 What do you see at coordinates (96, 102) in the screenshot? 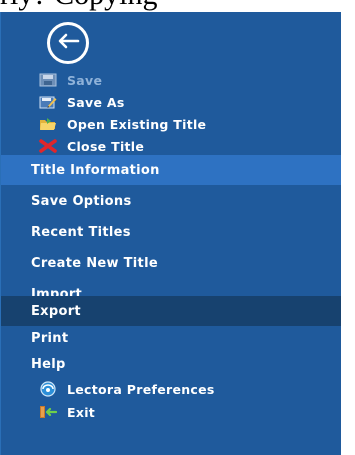
I see `save-as-label: Save As` at bounding box center [96, 102].